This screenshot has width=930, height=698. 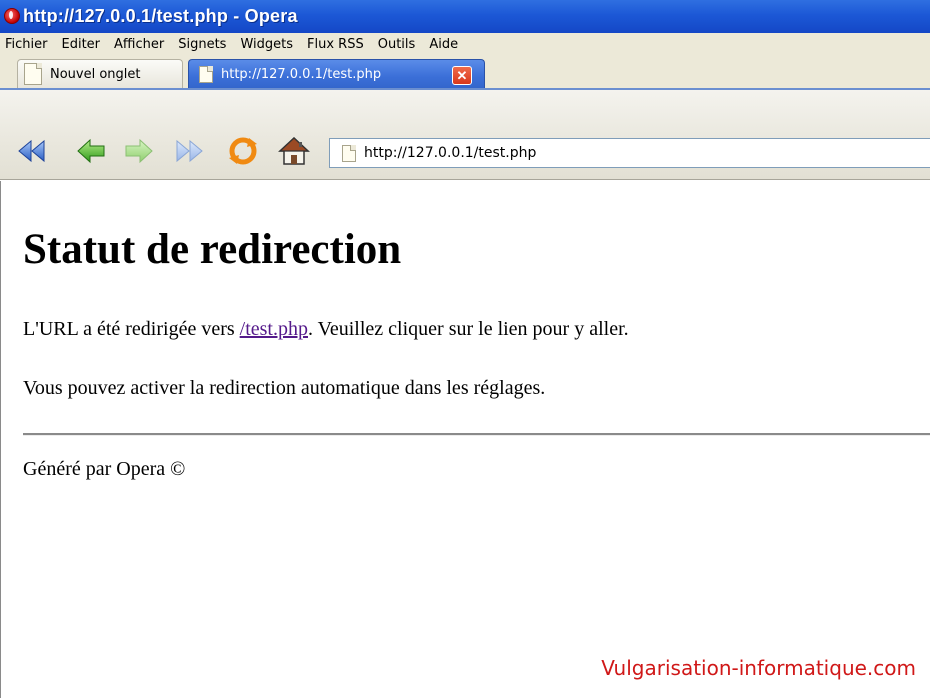 I want to click on tab-nouvel-onglet: Nouvel onglet, so click(x=100, y=73).